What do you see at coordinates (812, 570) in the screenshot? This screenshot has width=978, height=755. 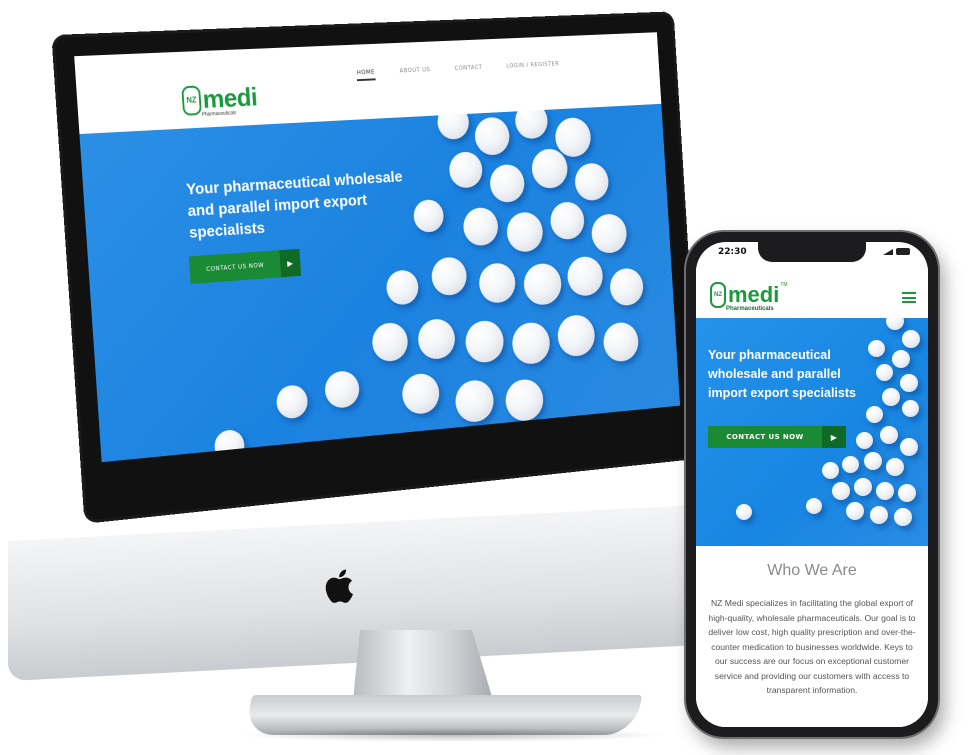 I see `who-we-are-title: Who We Are` at bounding box center [812, 570].